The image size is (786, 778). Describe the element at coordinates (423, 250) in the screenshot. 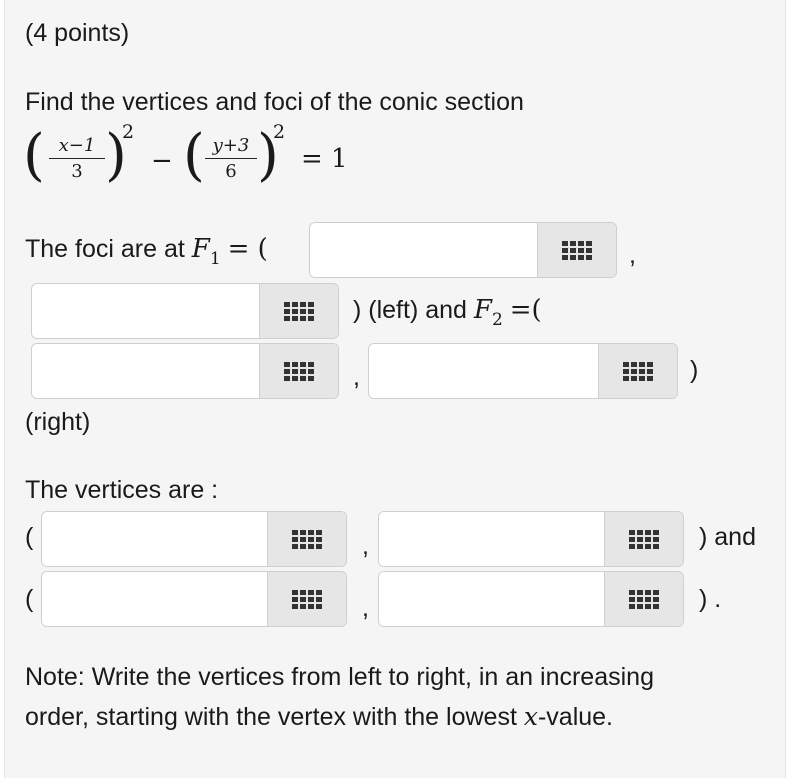

I see `focus-1-x-input` at that location.